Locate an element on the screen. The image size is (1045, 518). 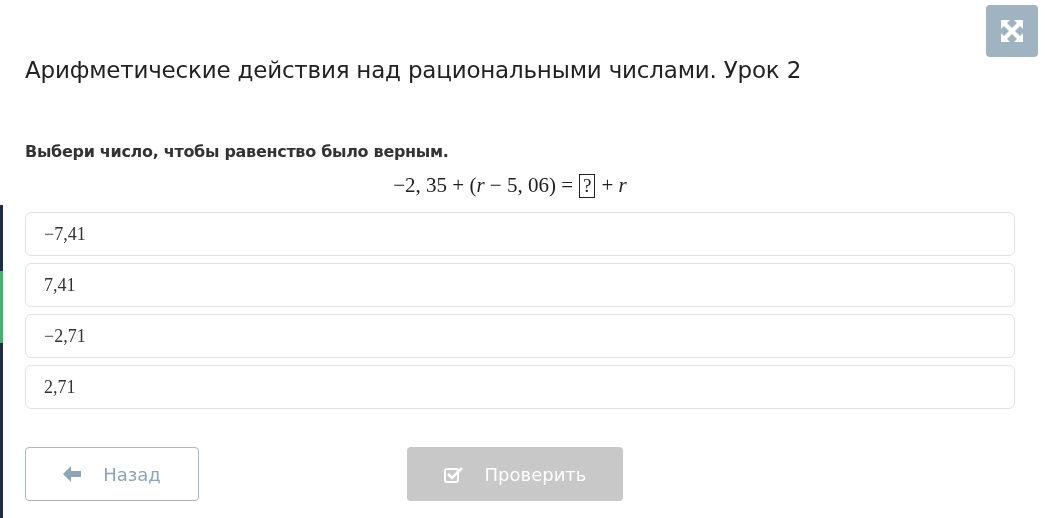
equation-text: + r is located at coordinates (614, 185).